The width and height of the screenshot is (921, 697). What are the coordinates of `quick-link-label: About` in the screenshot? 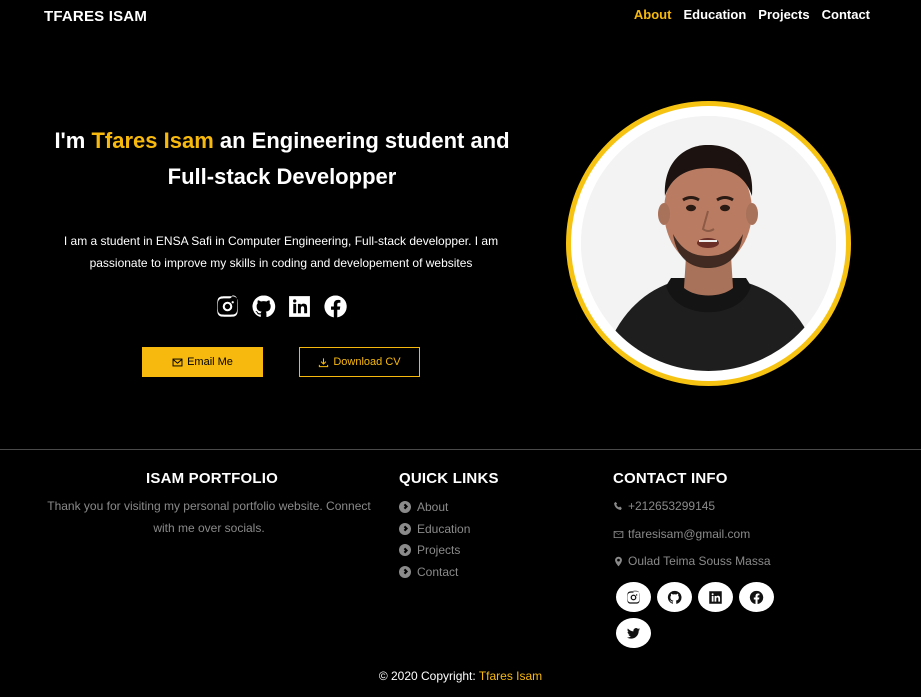 It's located at (433, 506).